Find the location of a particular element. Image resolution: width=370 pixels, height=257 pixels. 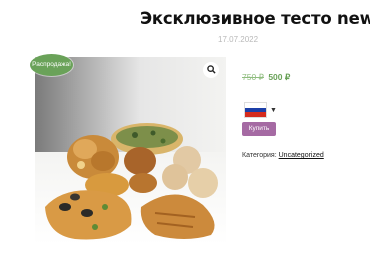

product-title: Эксклюзивное тесто new is located at coordinates (255, 18).